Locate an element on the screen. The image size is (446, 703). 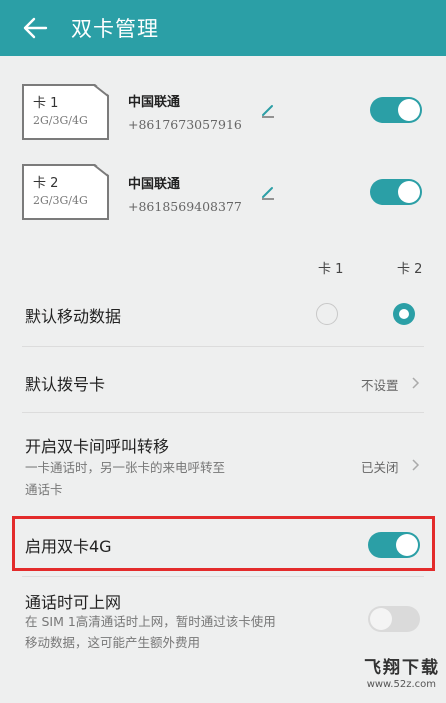
watermark-logo: 飞翔下载 www.52z.com is located at coordinates (380, 675).